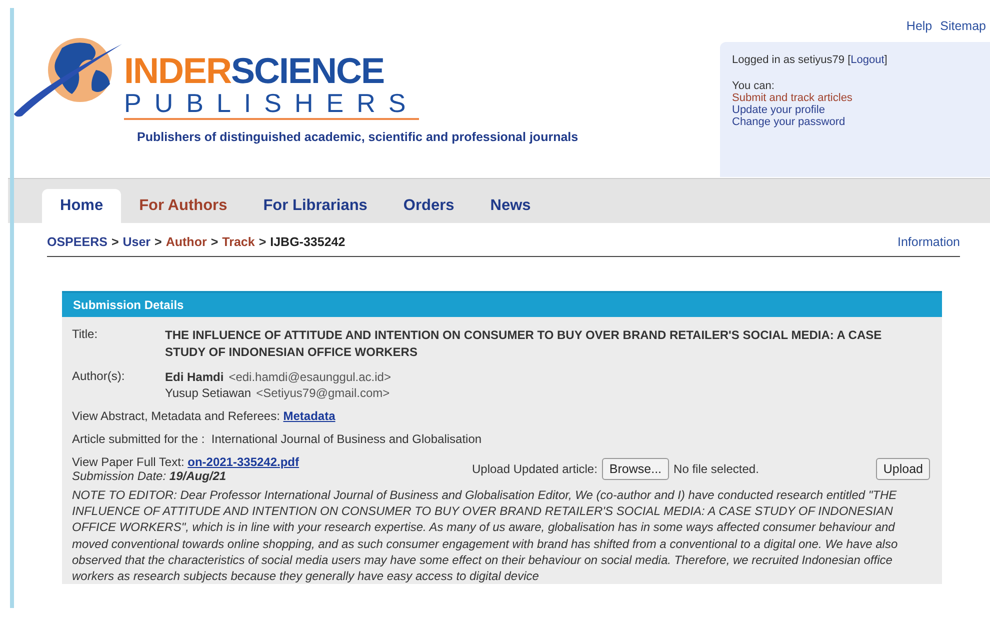 The width and height of the screenshot is (990, 617). What do you see at coordinates (524, 344) in the screenshot?
I see `article-title: THE INFLUENCE OF ATTITUDE AND INTENTION ON CONSUMER TO BUY OVER BRAND RETAILER'S SOCIAL MEDIA: A CASE STUDY OF INDONESIAN OFFICE WORKERS` at bounding box center [524, 344].